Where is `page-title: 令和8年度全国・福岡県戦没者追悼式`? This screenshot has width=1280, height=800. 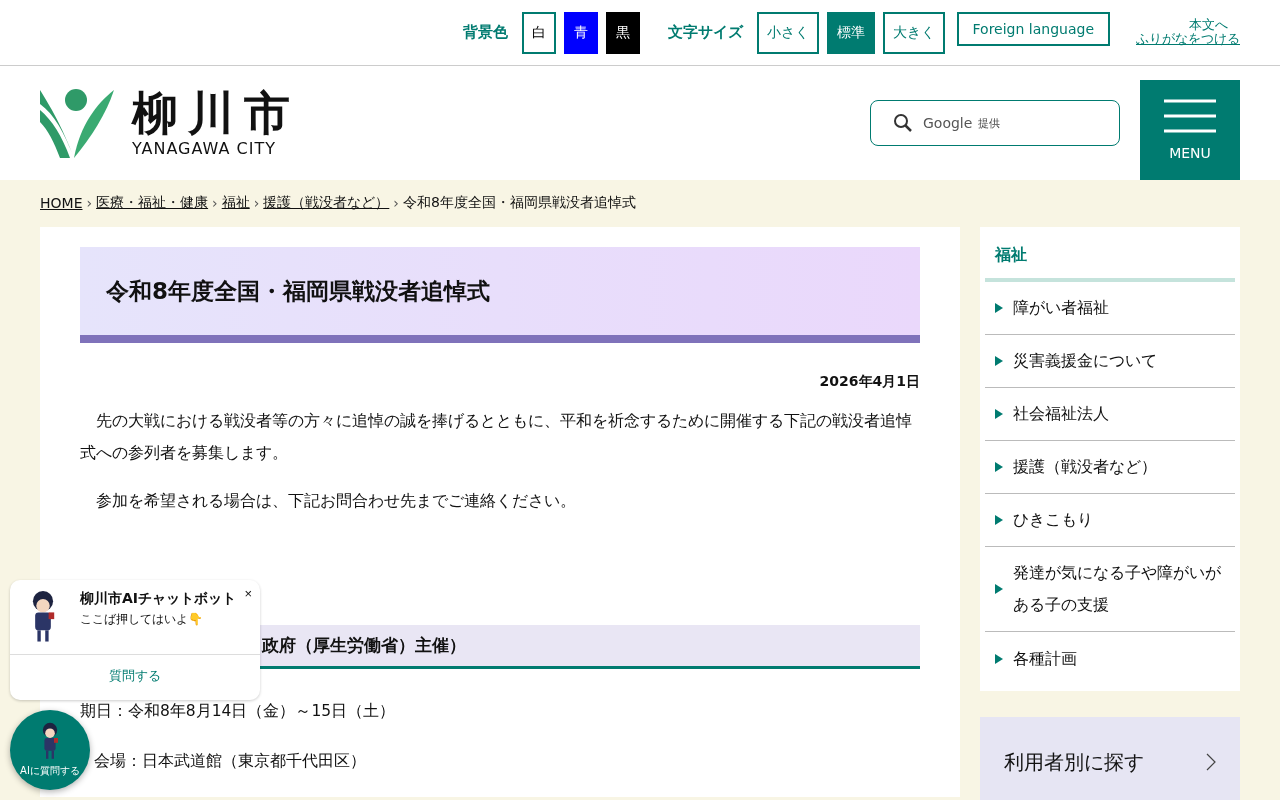 page-title: 令和8年度全国・福岡県戦没者追悼式 is located at coordinates (298, 291).